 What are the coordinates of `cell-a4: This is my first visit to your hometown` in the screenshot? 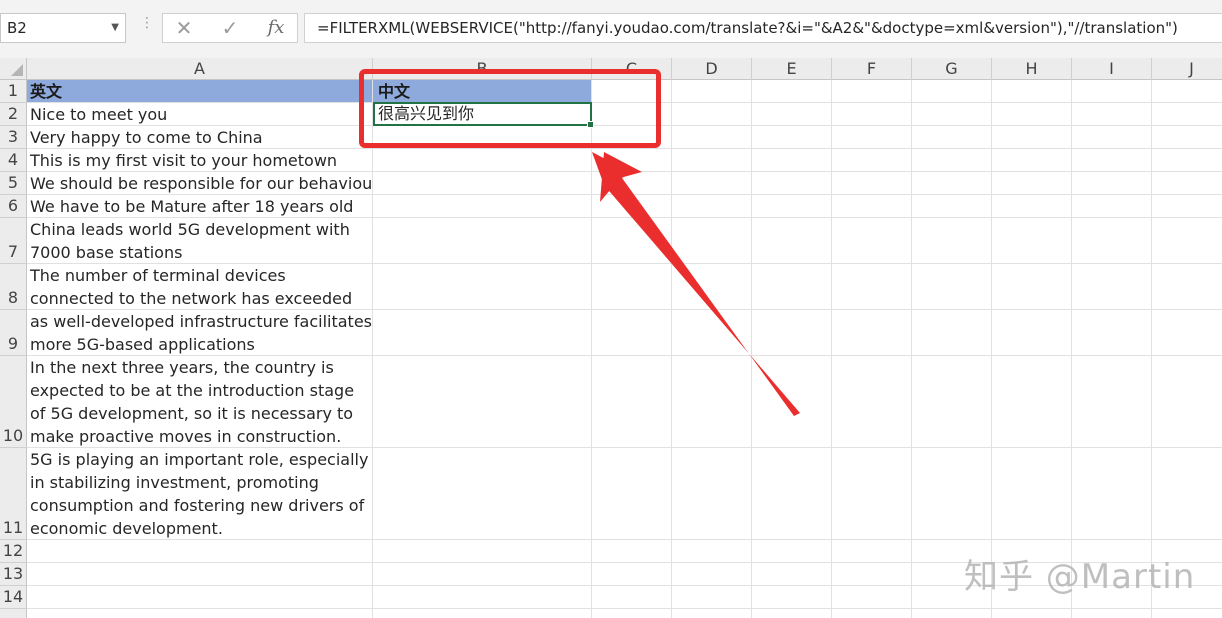 It's located at (199, 160).